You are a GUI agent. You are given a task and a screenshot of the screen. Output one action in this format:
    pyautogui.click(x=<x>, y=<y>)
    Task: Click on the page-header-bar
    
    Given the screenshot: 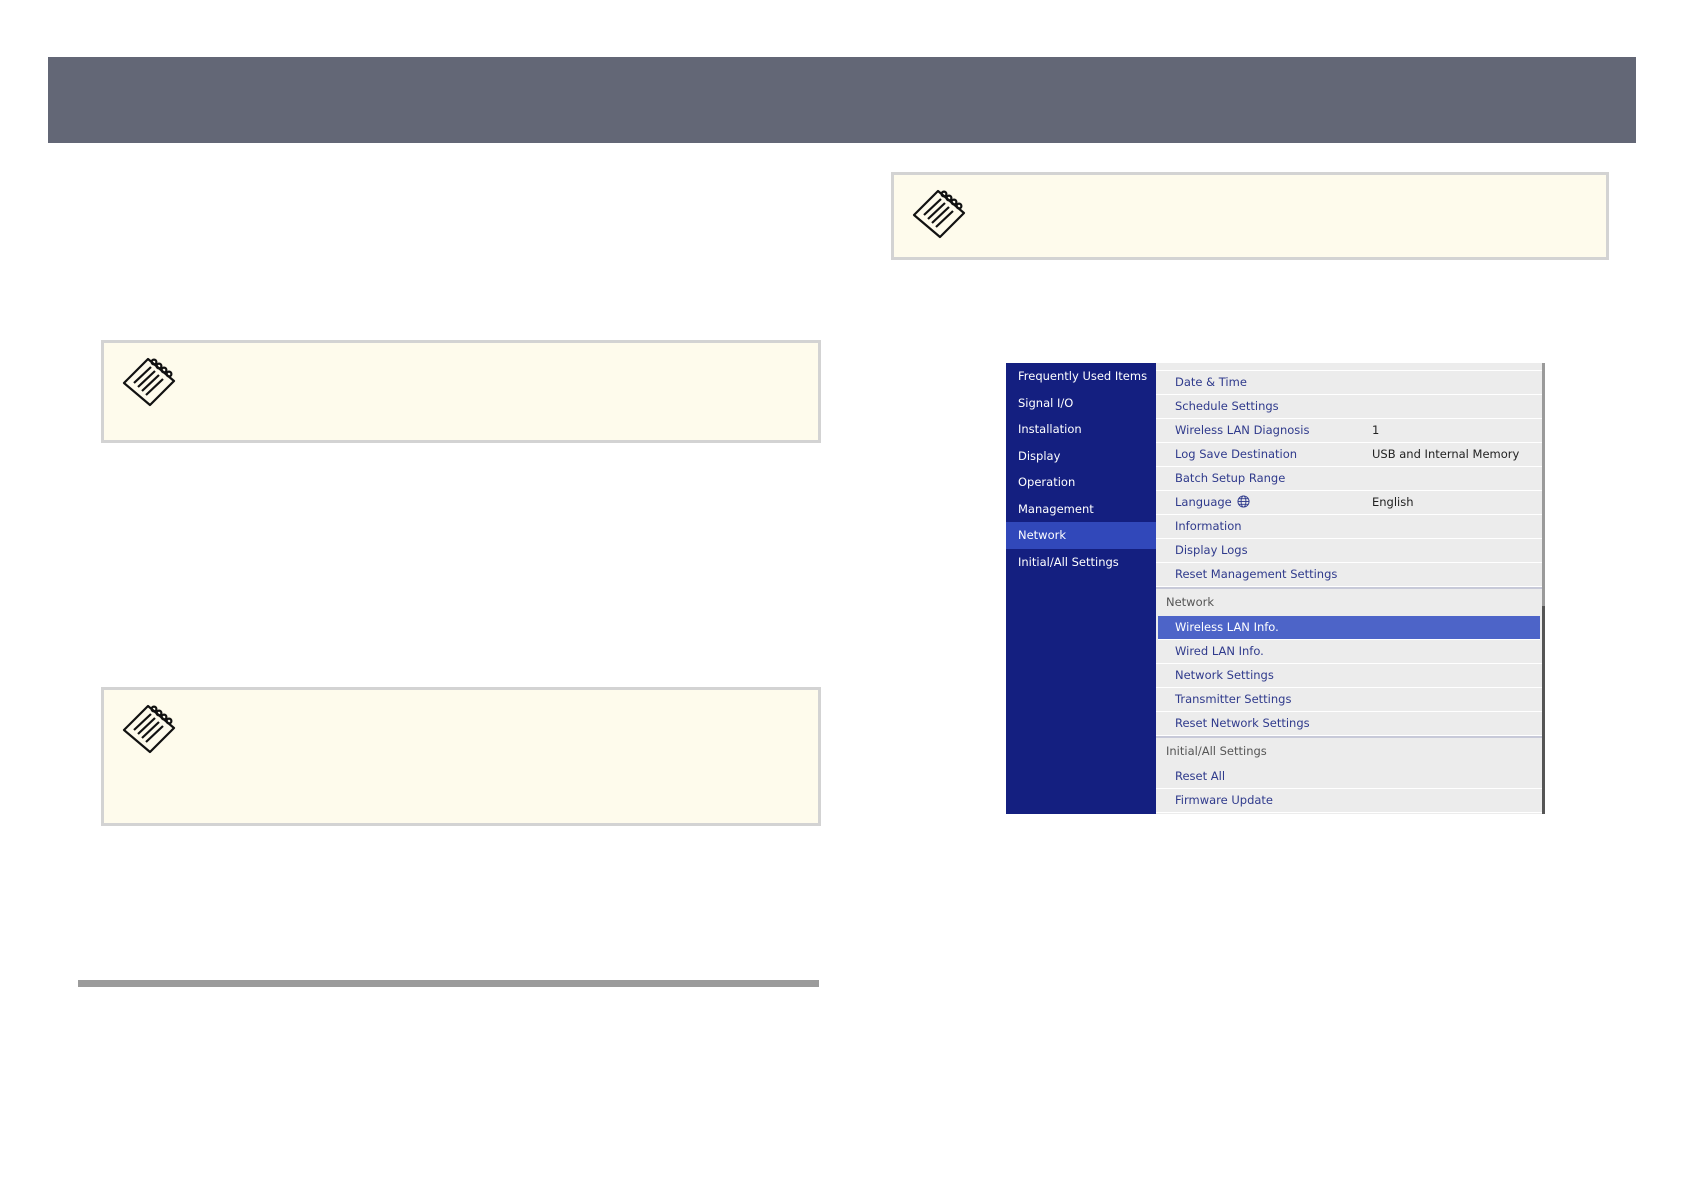 What is the action you would take?
    pyautogui.click(x=842, y=100)
    